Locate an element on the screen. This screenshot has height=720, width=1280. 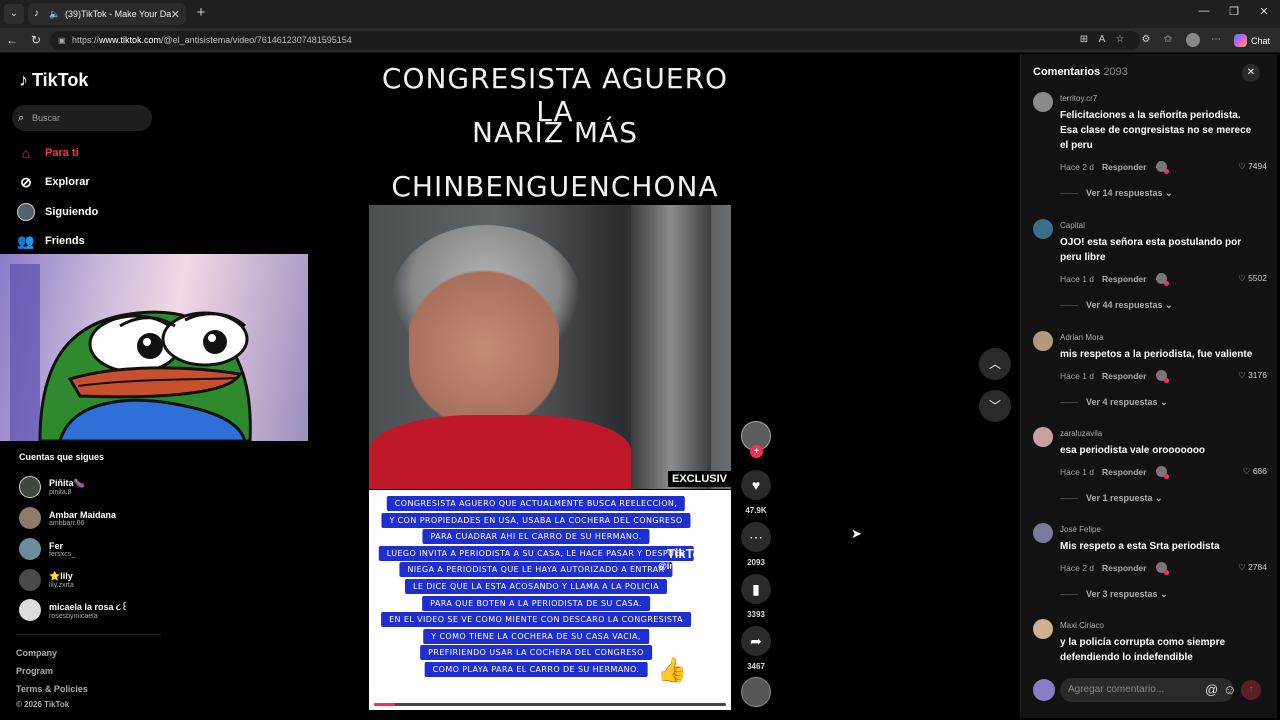
window-close-icon: ✕ is located at coordinates (1264, 11).